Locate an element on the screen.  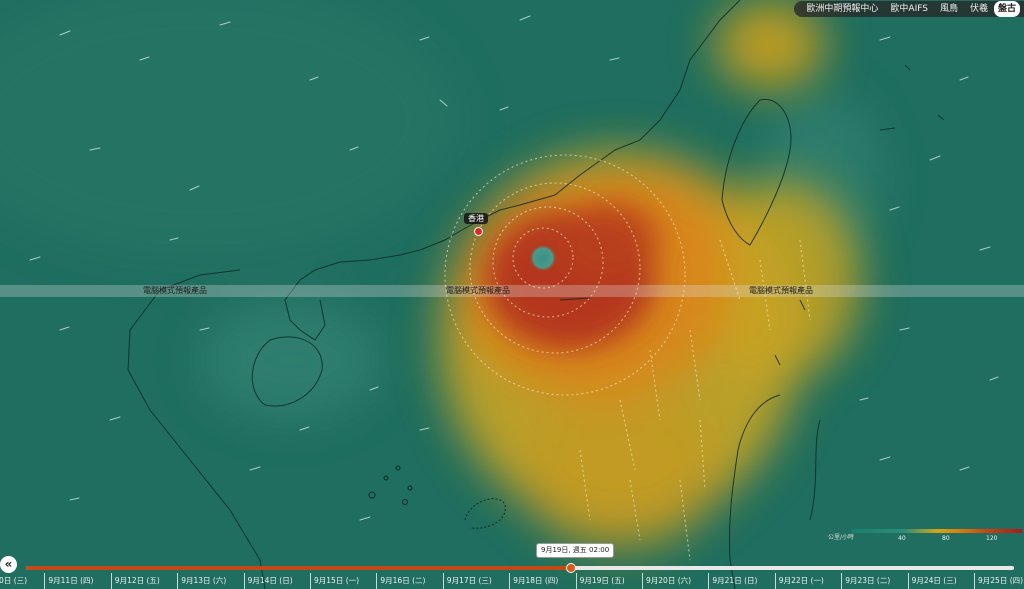
overlay-band: 電腦模式預報產品 電腦模式預報產品 電腦模式預報產品 is located at coordinates (512, 291).